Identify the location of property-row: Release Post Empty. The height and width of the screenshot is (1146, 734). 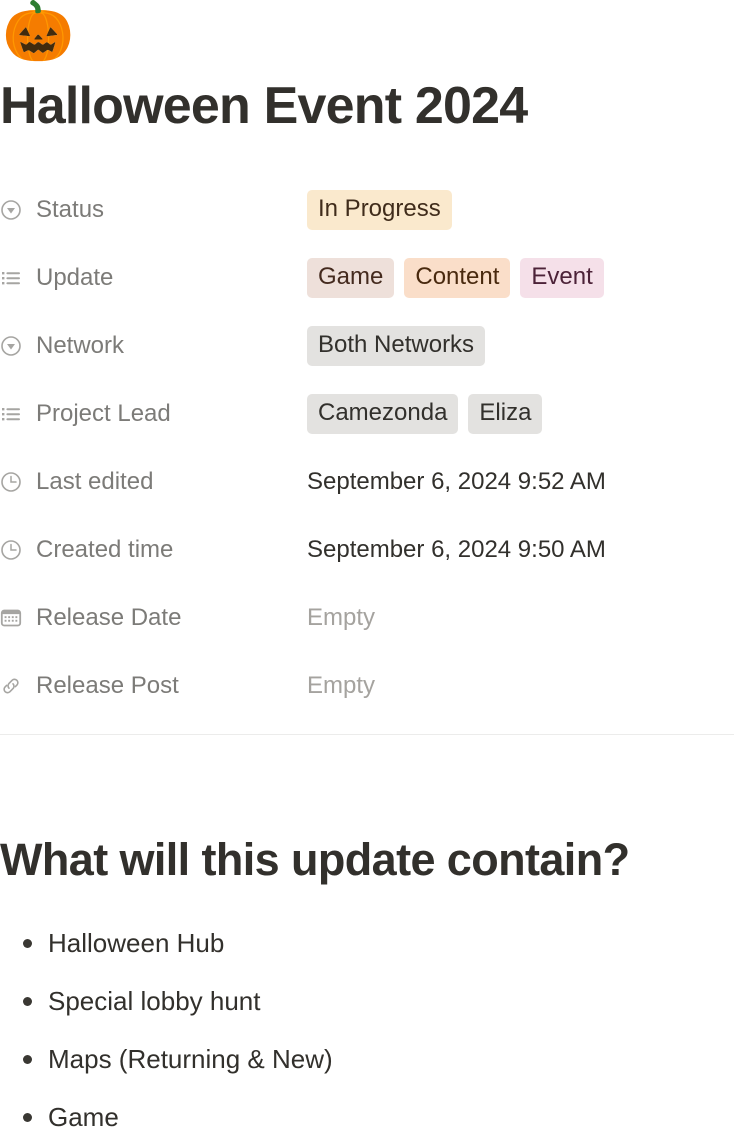
(367, 686).